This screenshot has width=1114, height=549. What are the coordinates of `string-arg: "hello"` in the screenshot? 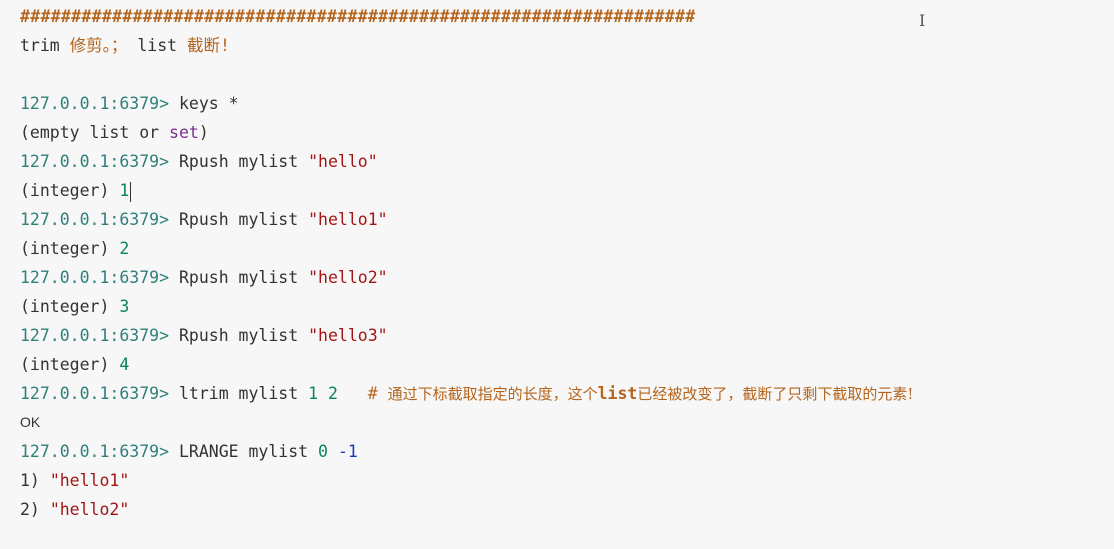 It's located at (343, 161).